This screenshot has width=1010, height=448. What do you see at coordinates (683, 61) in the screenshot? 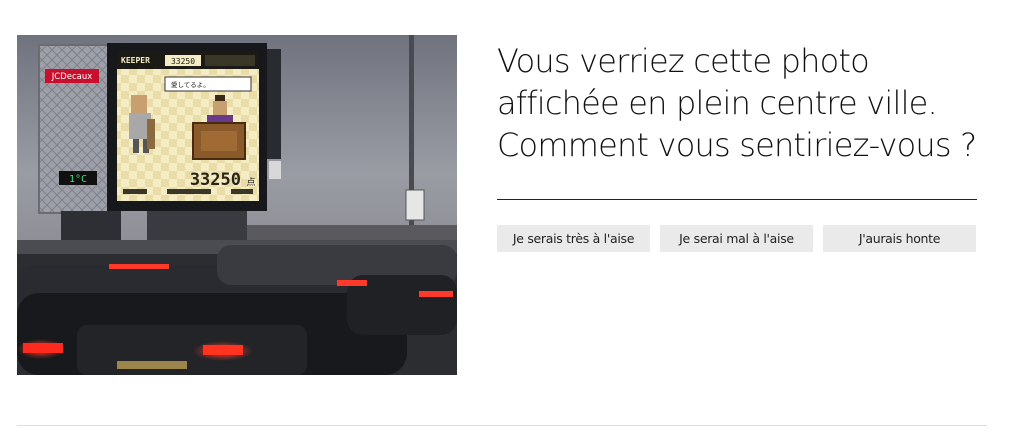
I see `question-line-1: Vous verriez cette photo` at bounding box center [683, 61].